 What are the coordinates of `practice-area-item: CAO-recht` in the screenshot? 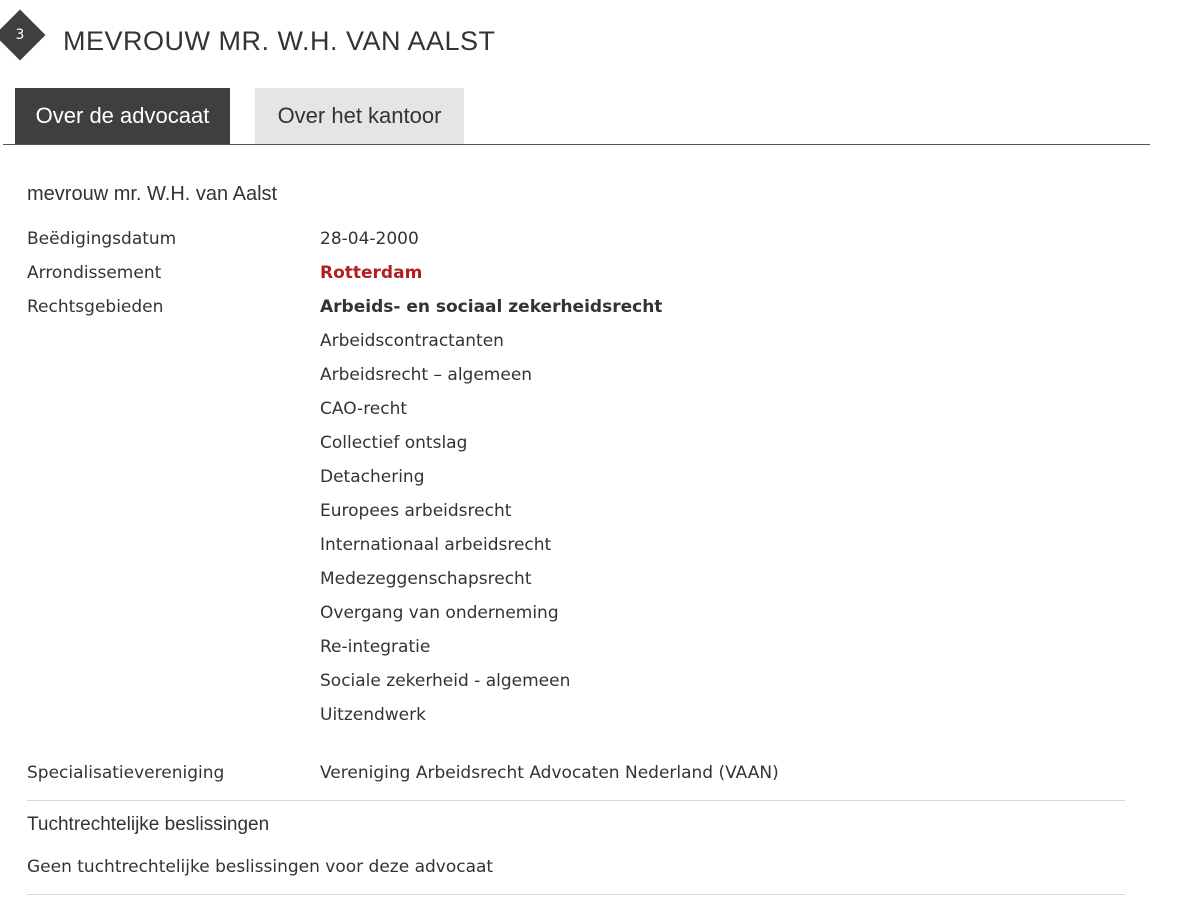 It's located at (364, 409).